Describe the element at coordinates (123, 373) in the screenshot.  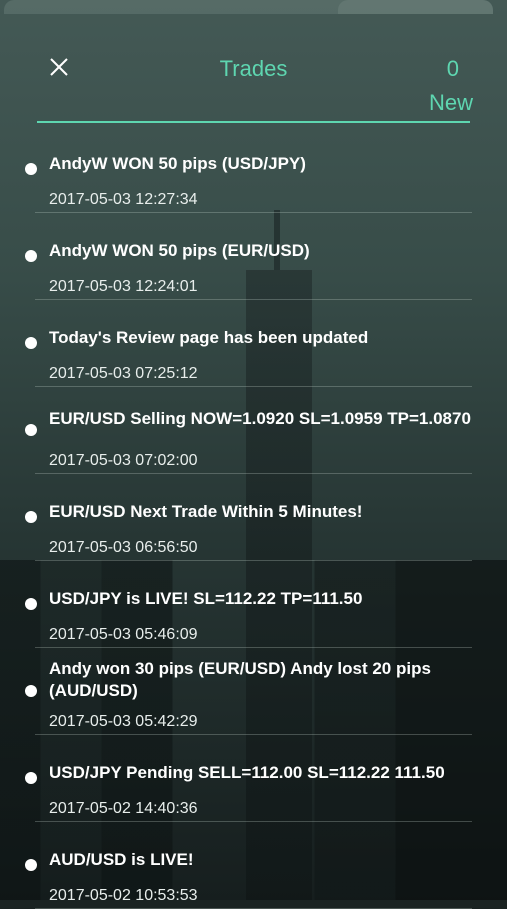
I see `item-timestamp: 2017-05-03 07:25:12` at that location.